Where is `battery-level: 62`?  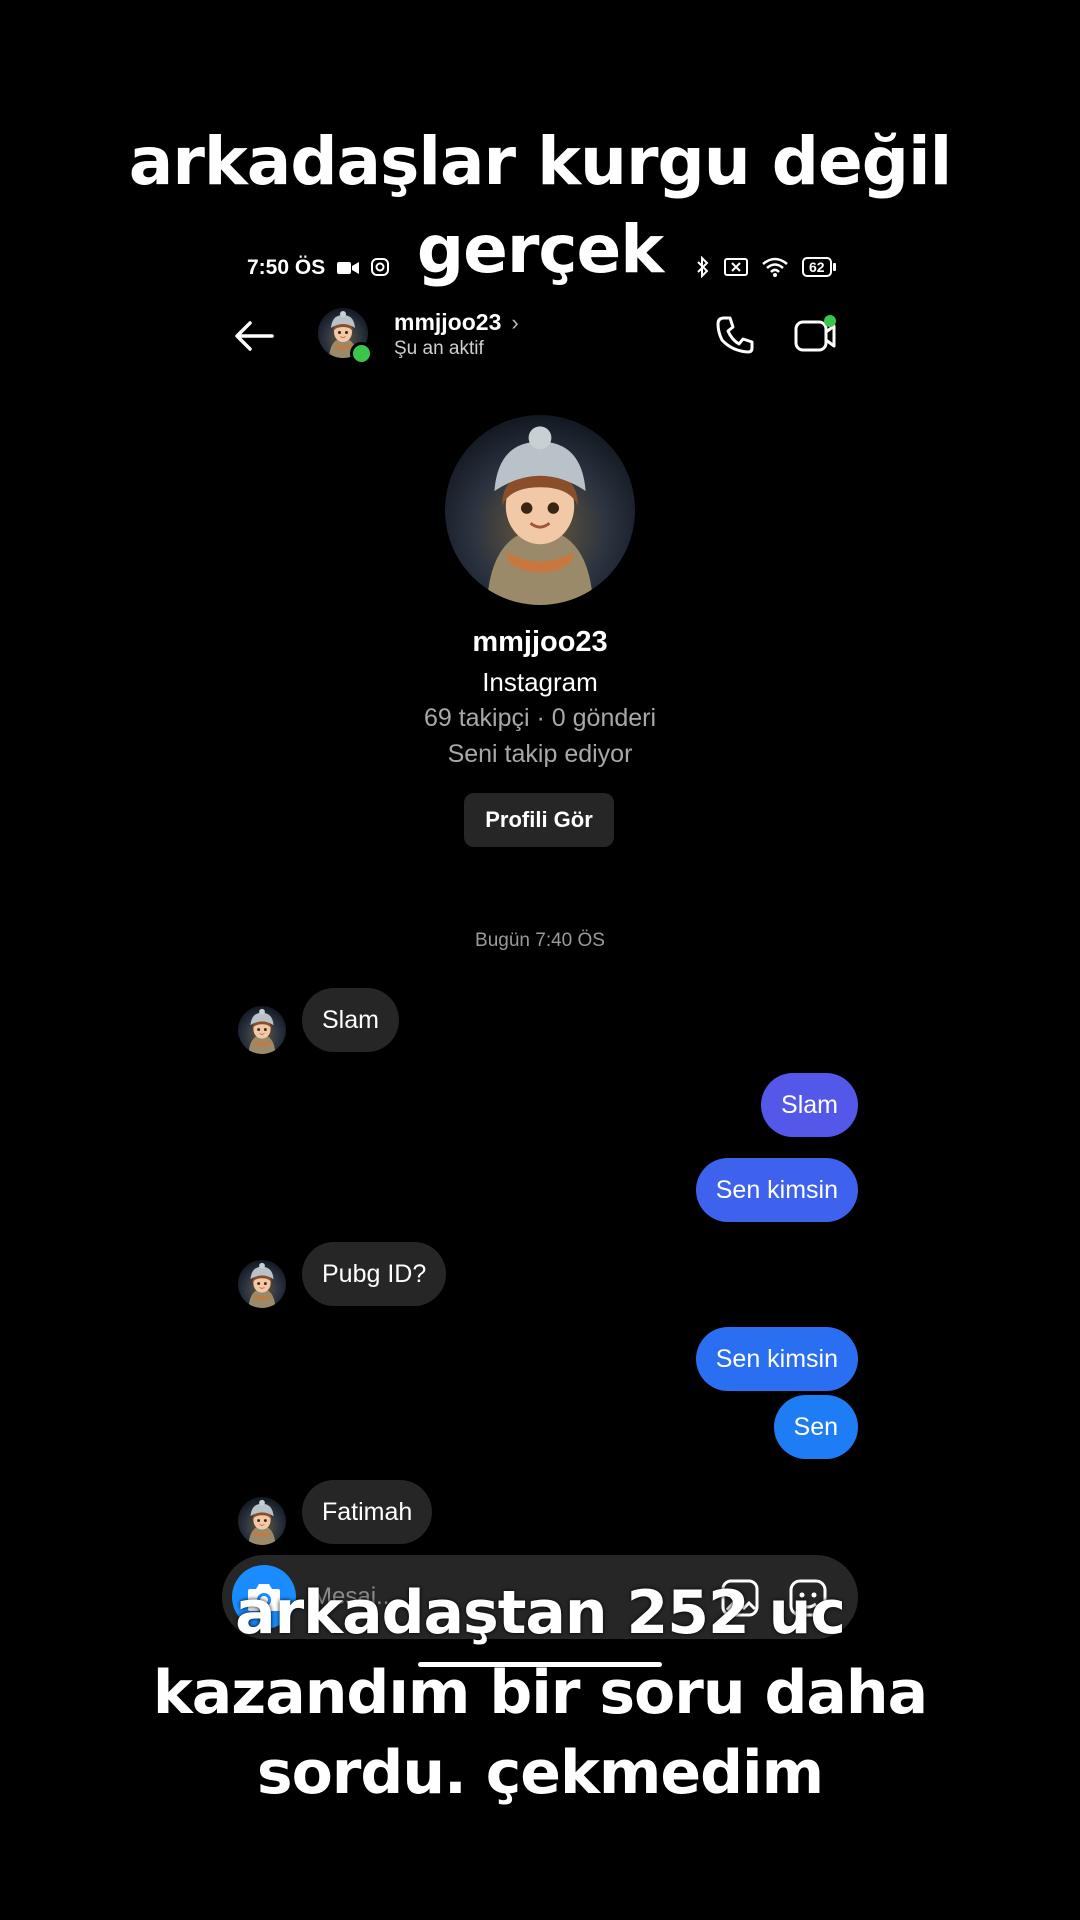 battery-level: 62 is located at coordinates (817, 267).